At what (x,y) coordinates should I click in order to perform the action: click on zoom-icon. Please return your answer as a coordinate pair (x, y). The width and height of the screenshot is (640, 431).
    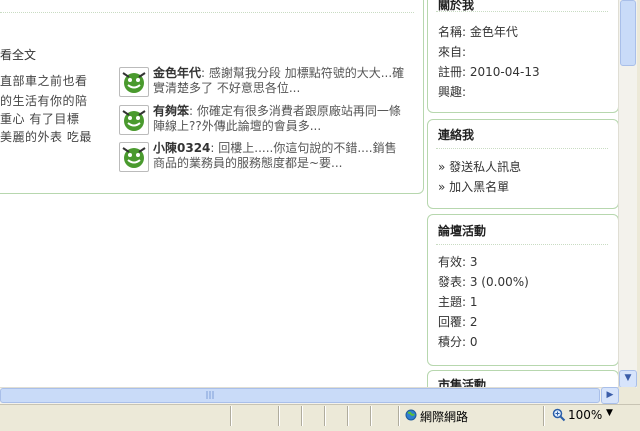
    Looking at the image, I should click on (559, 416).